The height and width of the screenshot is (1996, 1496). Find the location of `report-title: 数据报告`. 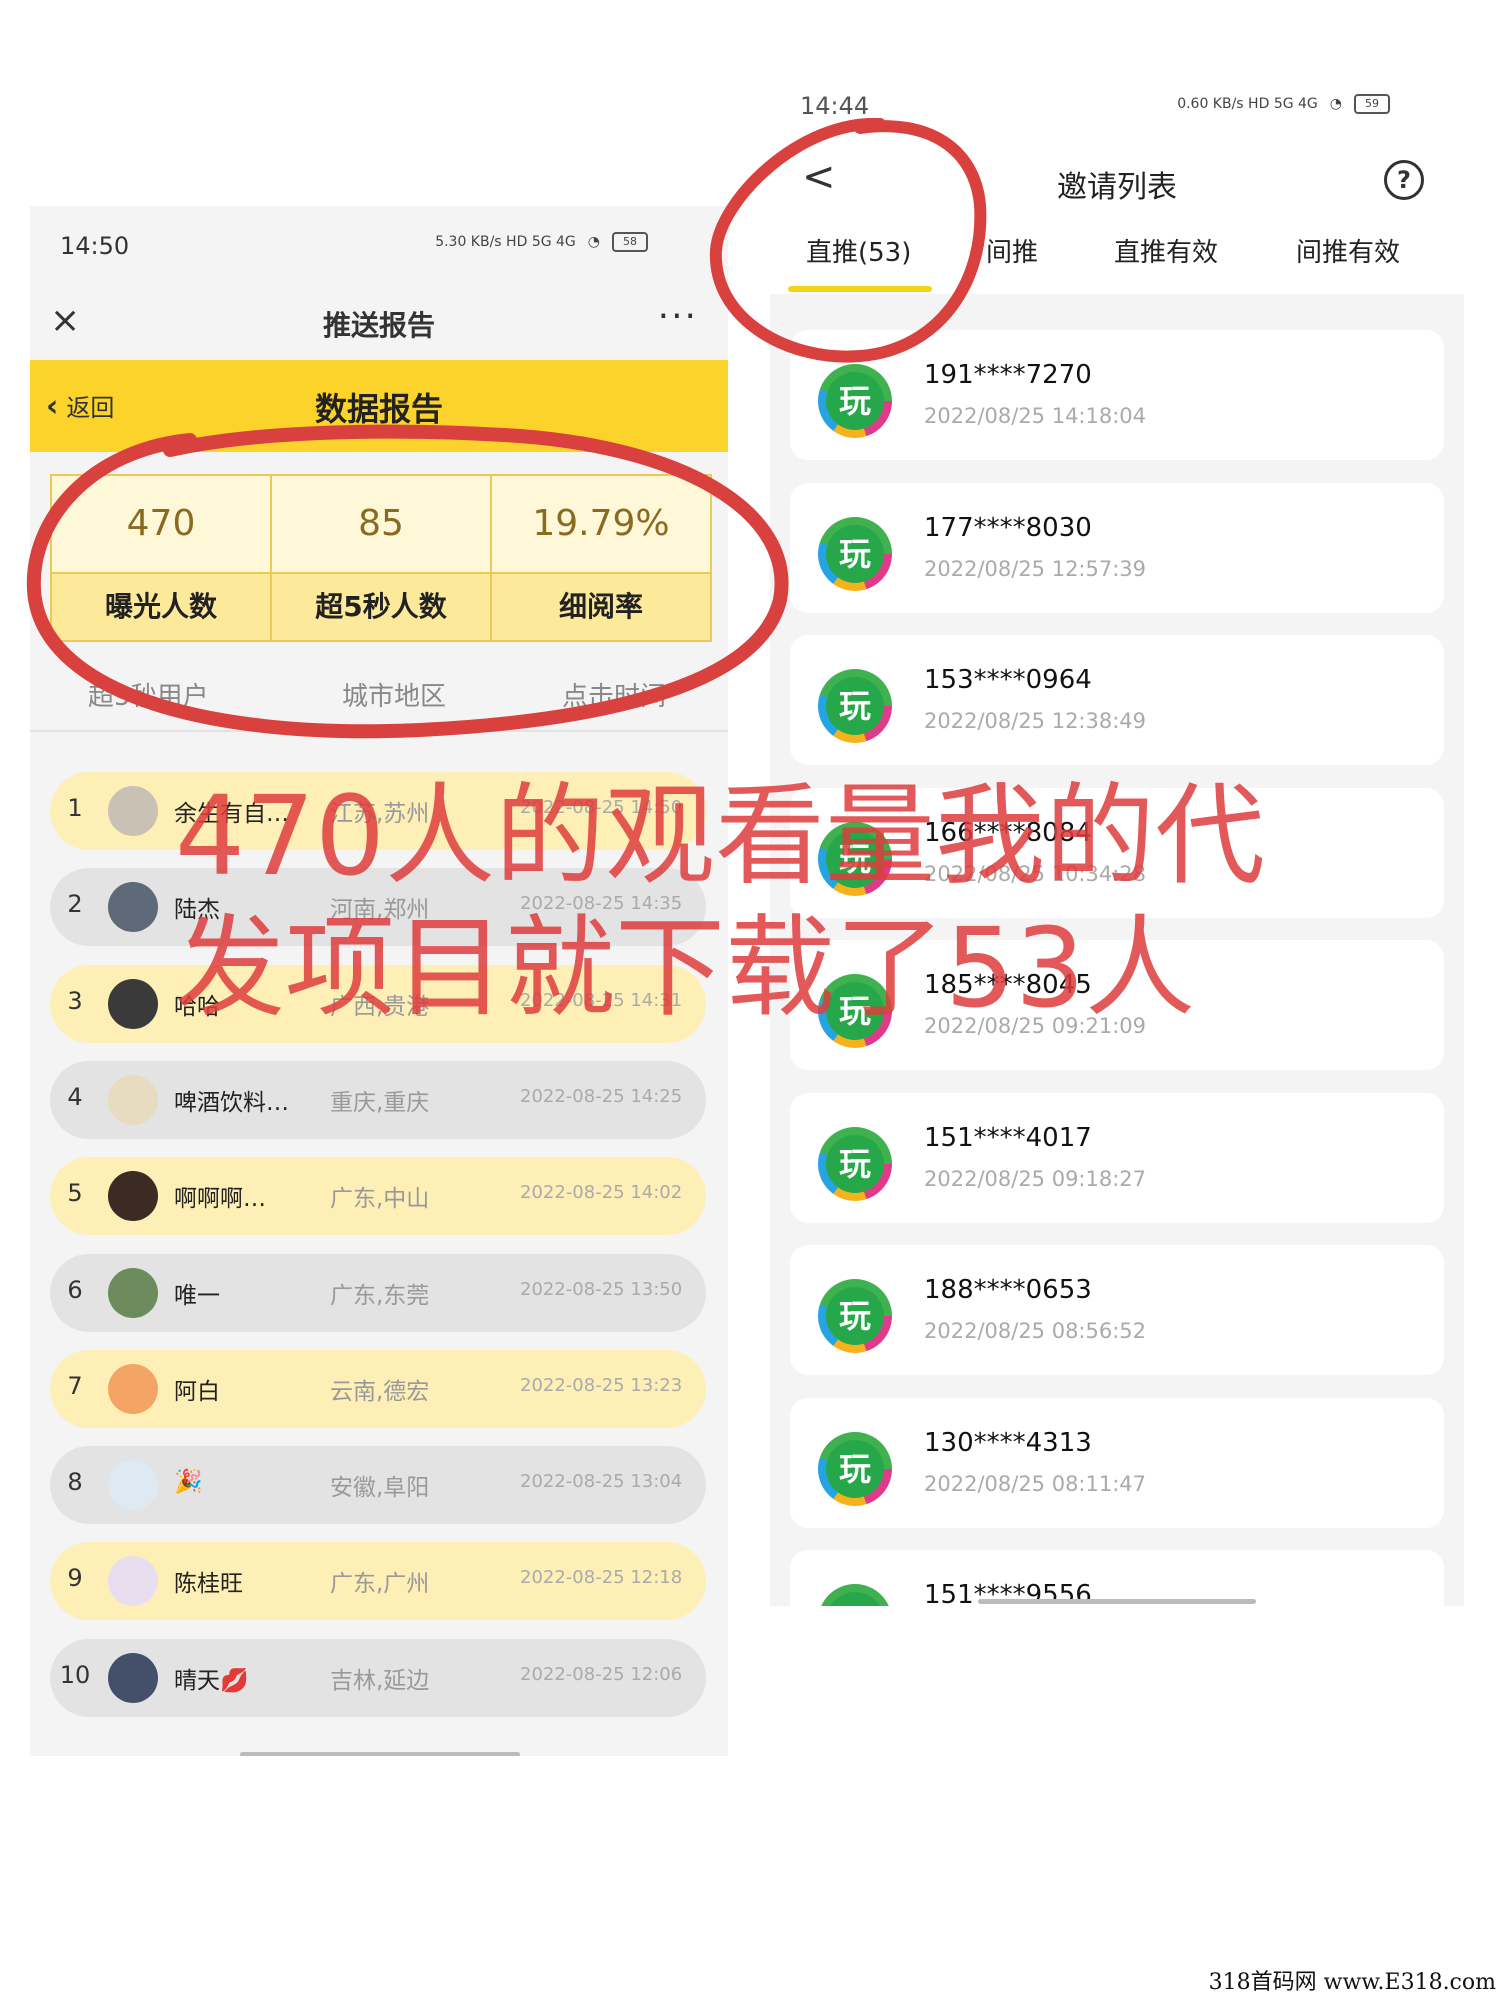

report-title: 数据报告 is located at coordinates (378, 409).